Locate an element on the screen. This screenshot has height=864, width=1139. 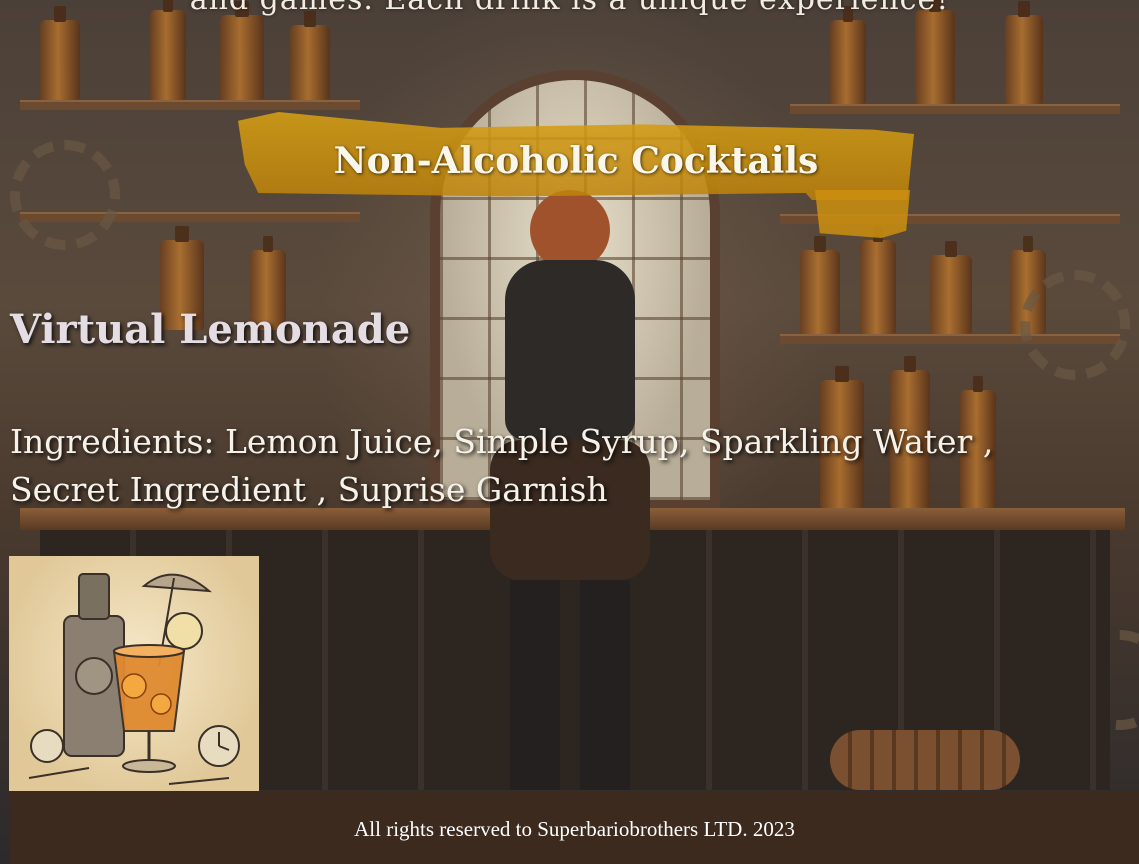
barrel is located at coordinates (925, 760).